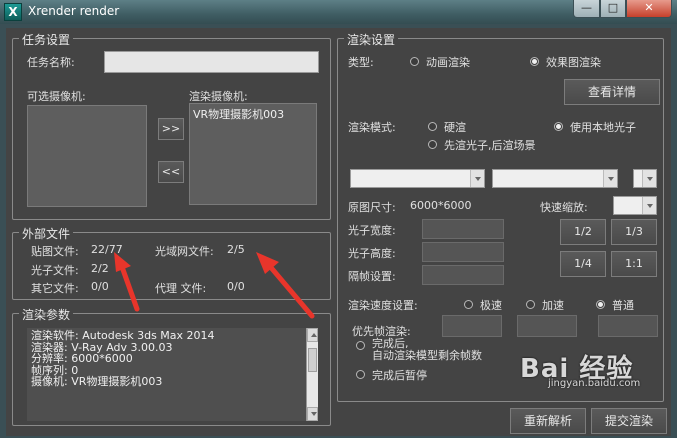 The image size is (677, 438). Describe the element at coordinates (491, 305) in the screenshot. I see `speed-fastest-label: 极速` at that location.